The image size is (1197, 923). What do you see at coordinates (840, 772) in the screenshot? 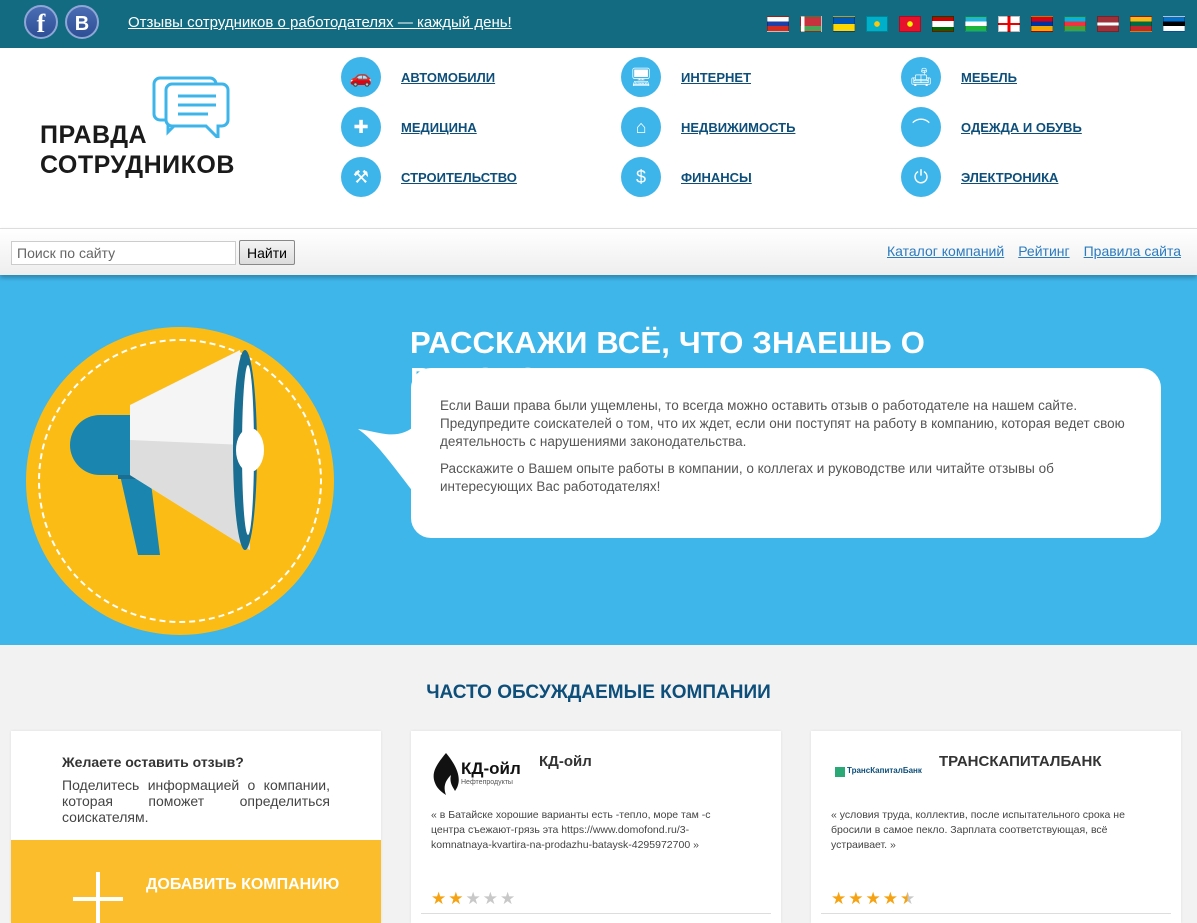
I see `bank-logo-mark-icon` at bounding box center [840, 772].